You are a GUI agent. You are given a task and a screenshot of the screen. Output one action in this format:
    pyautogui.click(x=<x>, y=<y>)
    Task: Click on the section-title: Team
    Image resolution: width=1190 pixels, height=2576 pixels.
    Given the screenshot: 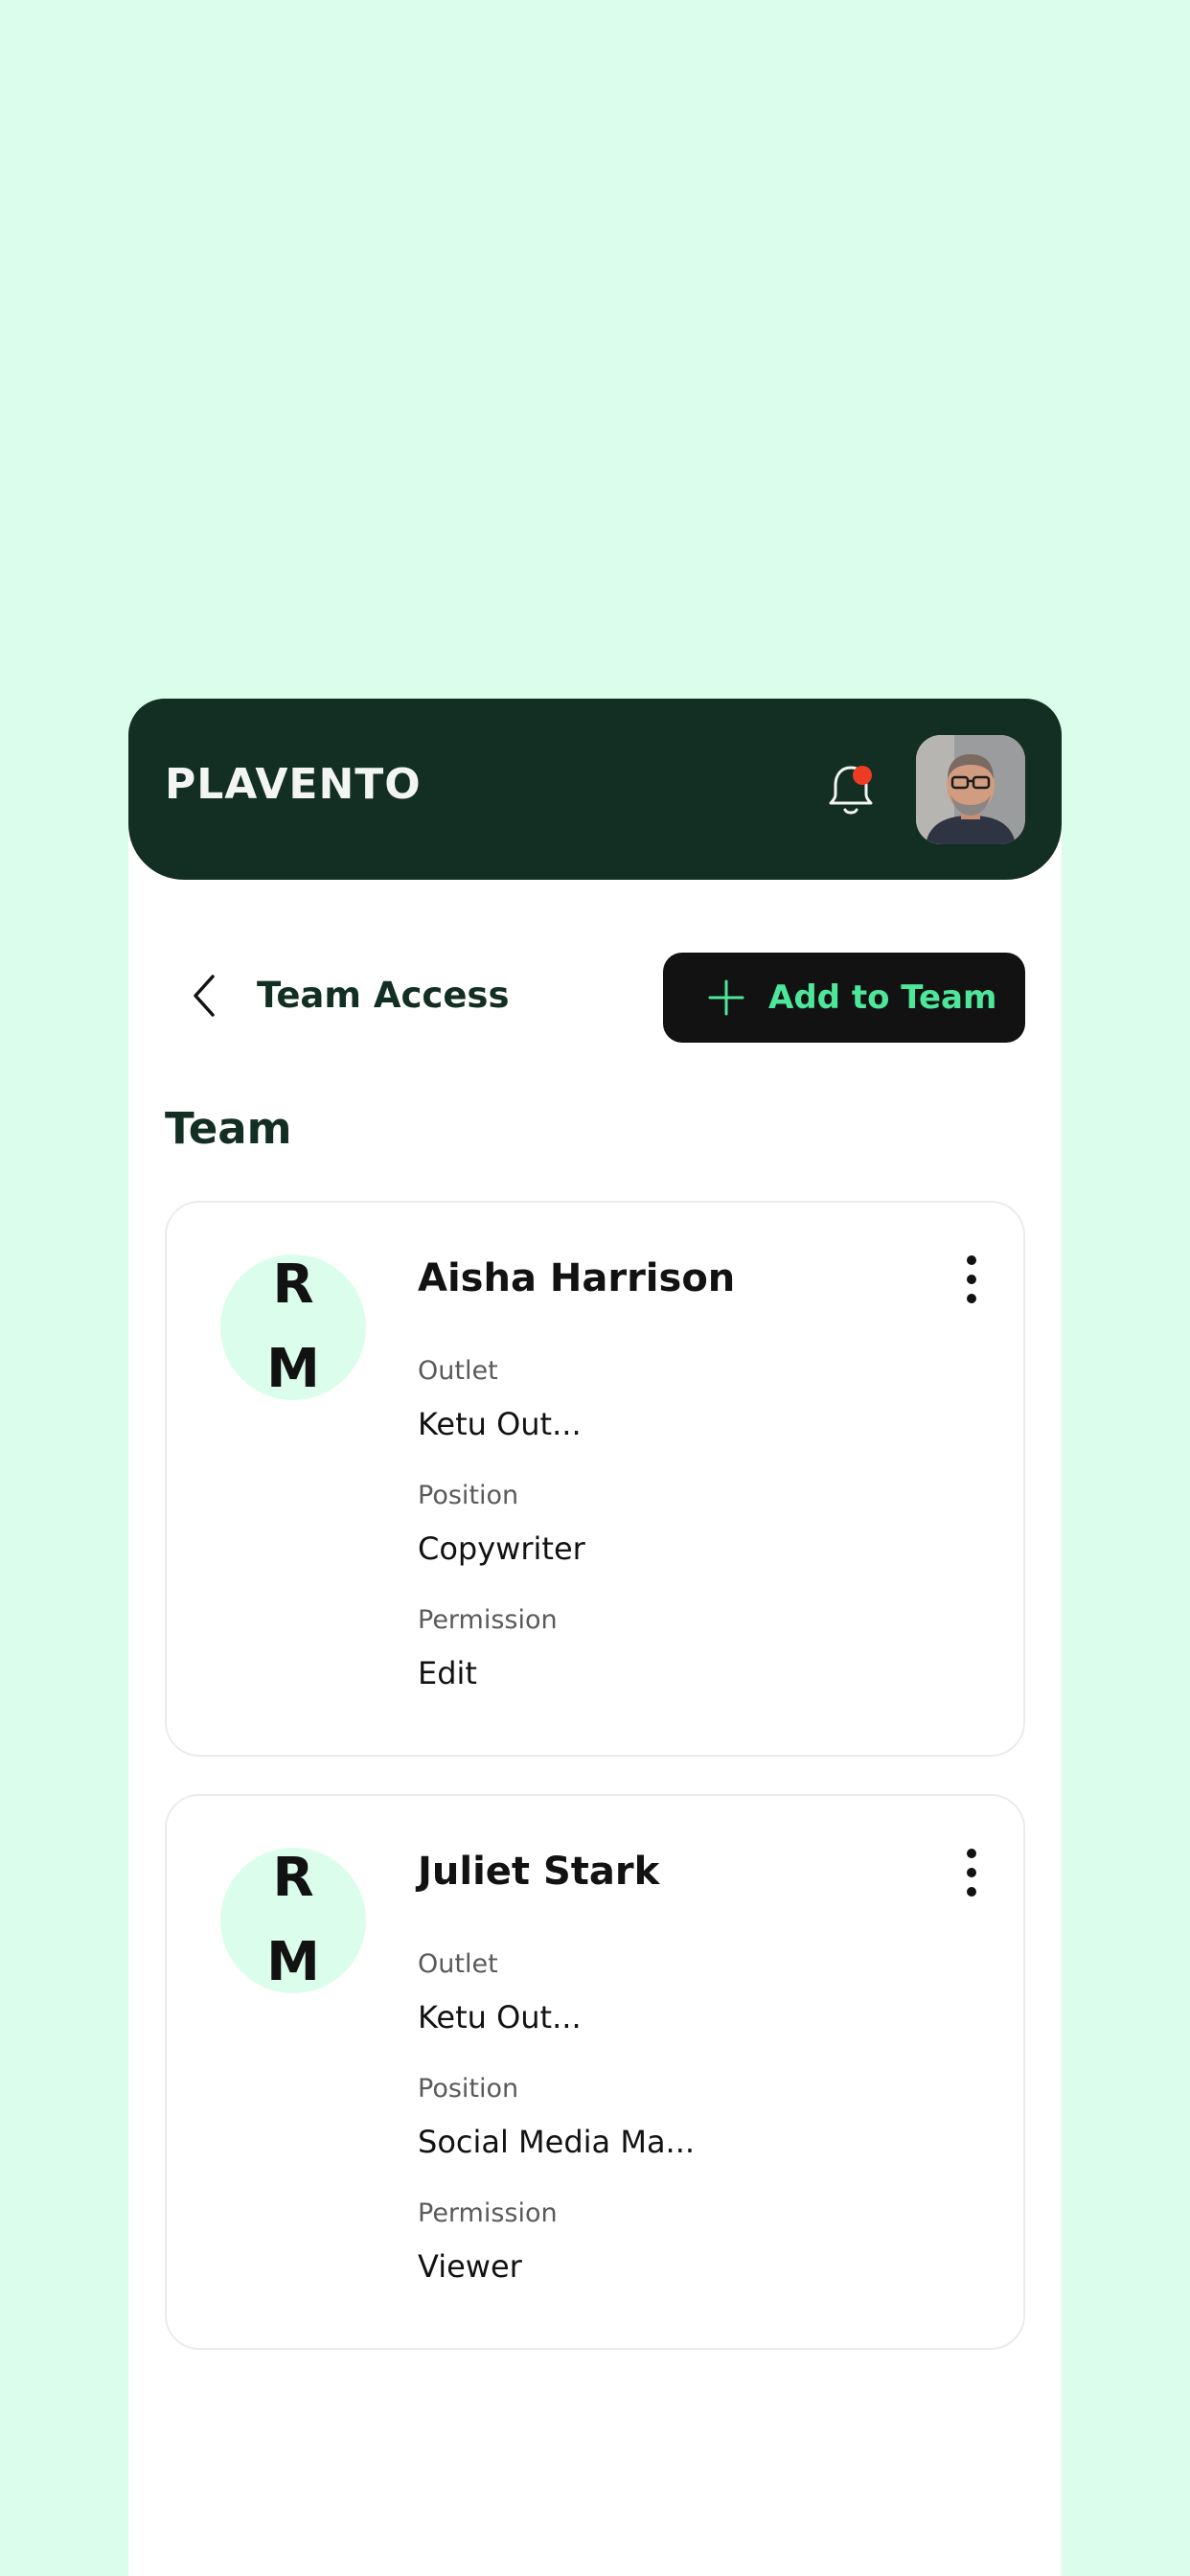 What is the action you would take?
    pyautogui.click(x=229, y=1128)
    